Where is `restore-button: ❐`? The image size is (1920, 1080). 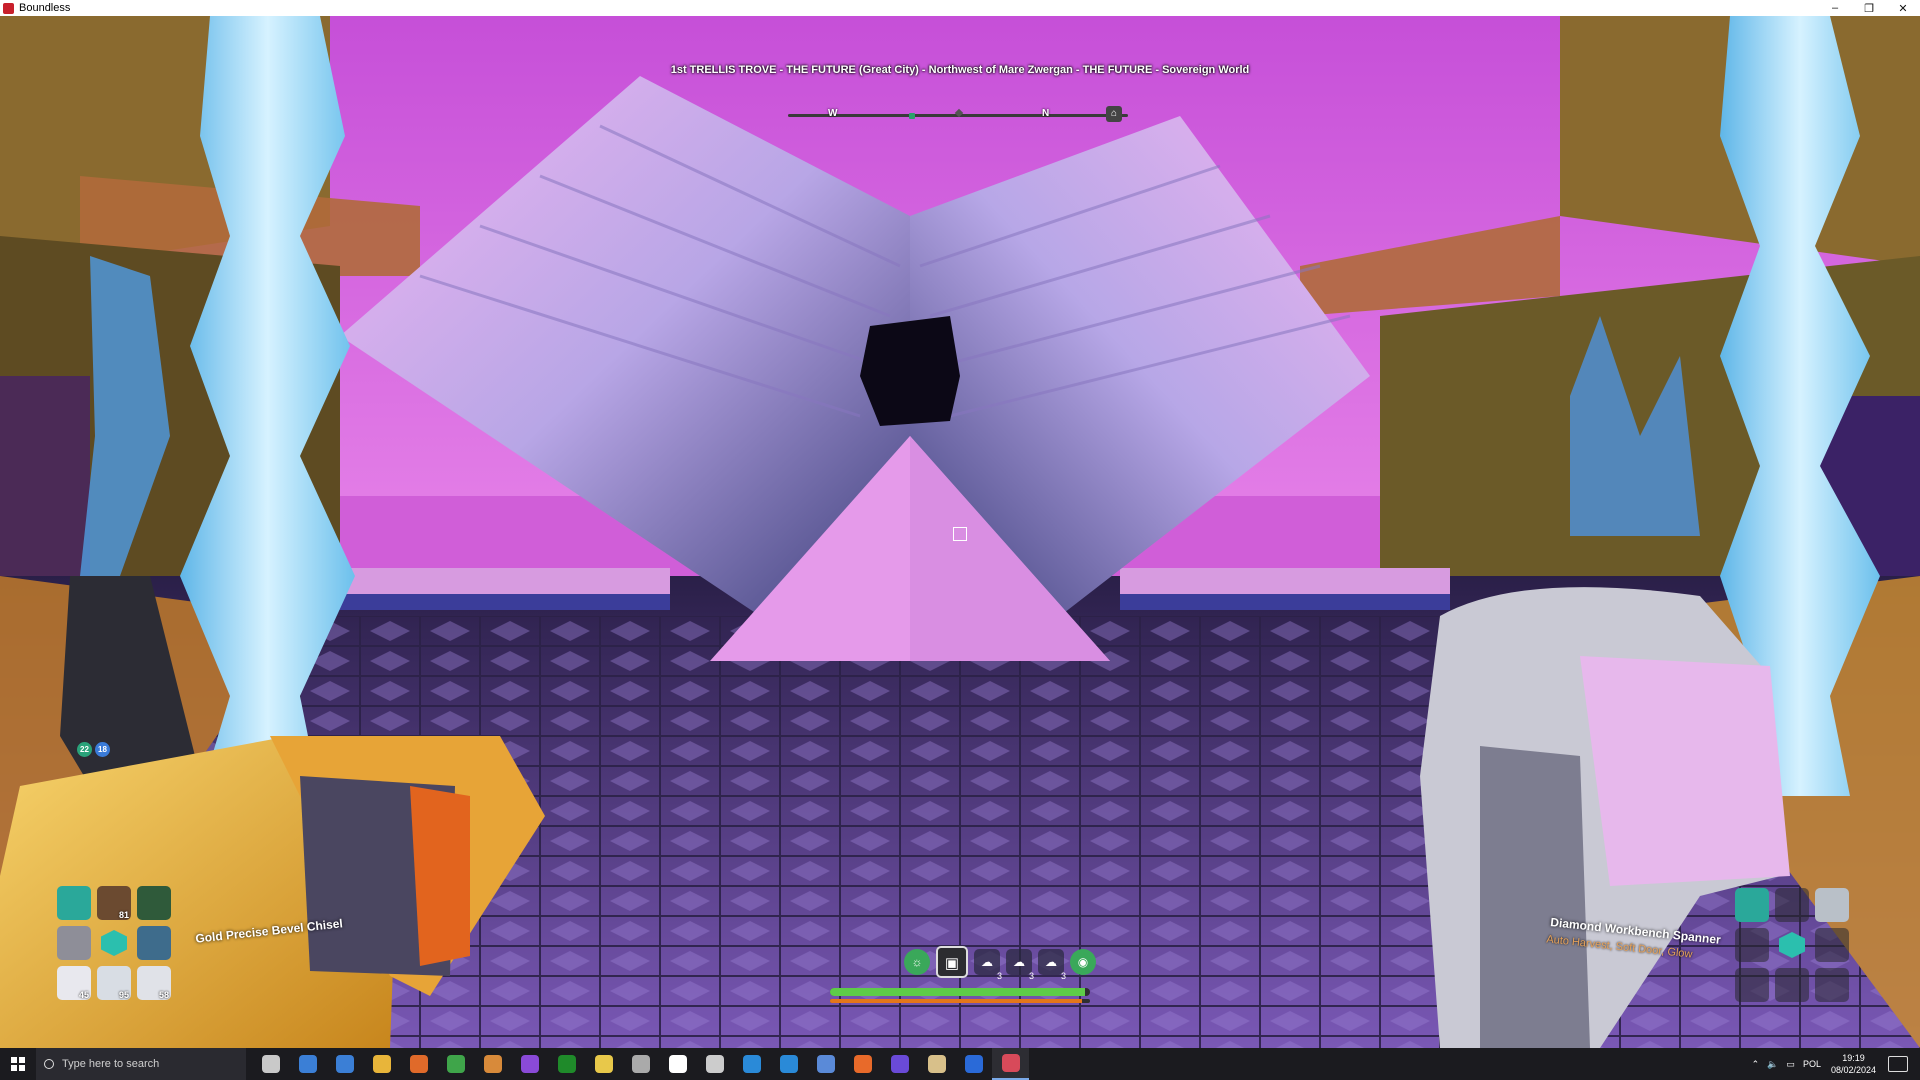 restore-button: ❐ is located at coordinates (1869, 8).